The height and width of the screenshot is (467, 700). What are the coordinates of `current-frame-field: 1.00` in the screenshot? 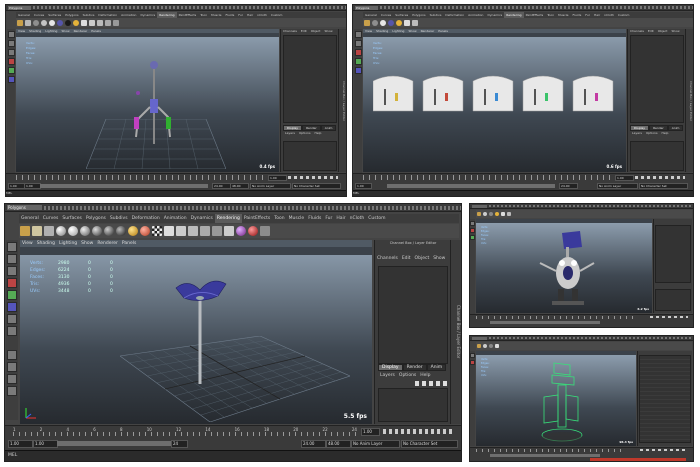 It's located at (277, 178).